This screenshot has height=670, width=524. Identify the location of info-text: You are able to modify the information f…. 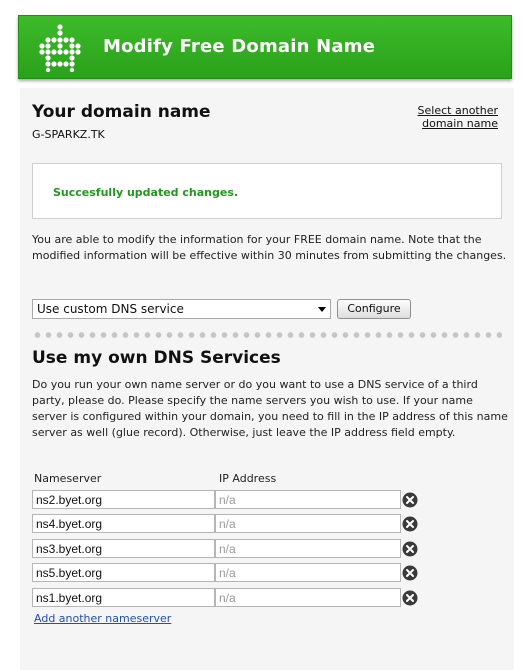
(269, 247).